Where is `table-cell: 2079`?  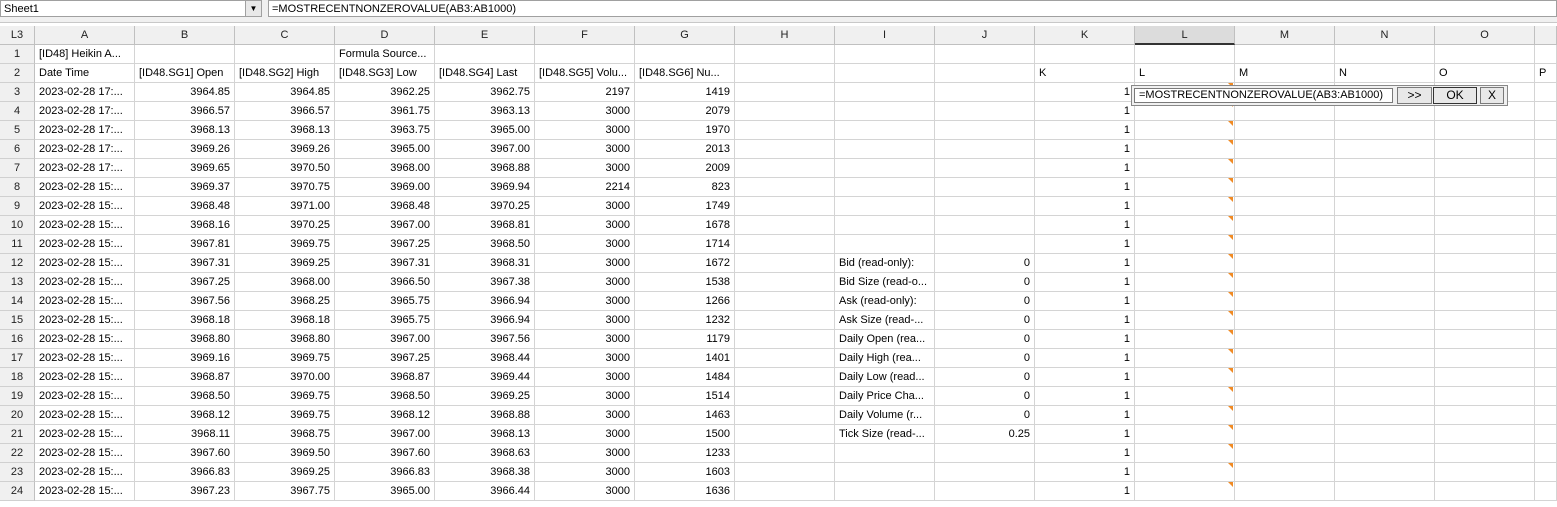 table-cell: 2079 is located at coordinates (685, 111).